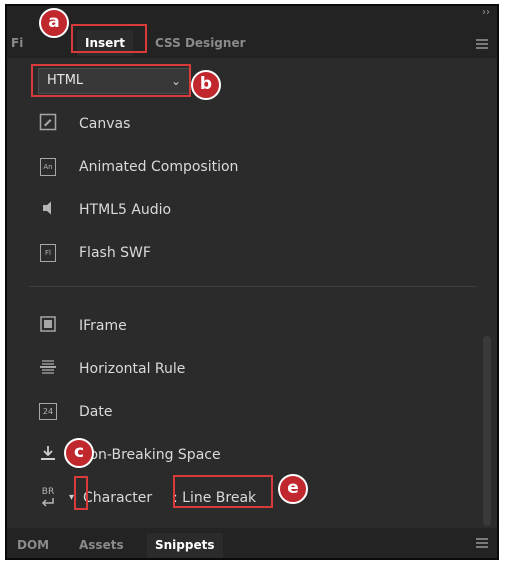 The width and height of the screenshot is (505, 565). Describe the element at coordinates (105, 124) in the screenshot. I see `list-item-label: Canvas` at that location.